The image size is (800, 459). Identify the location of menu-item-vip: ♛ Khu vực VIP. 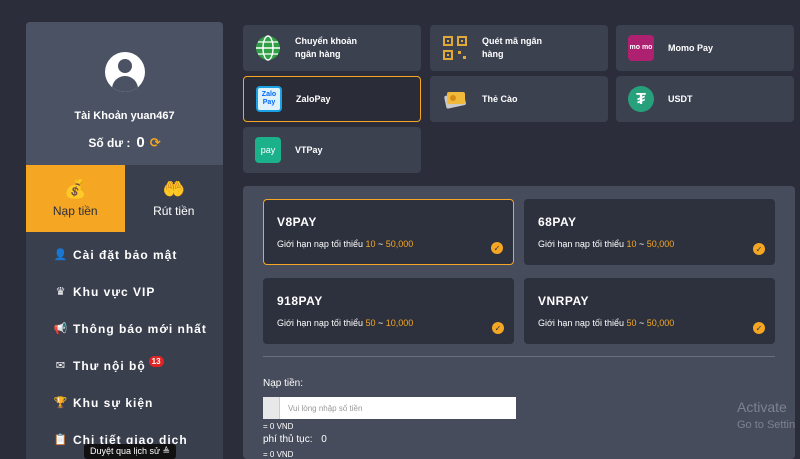
(124, 291).